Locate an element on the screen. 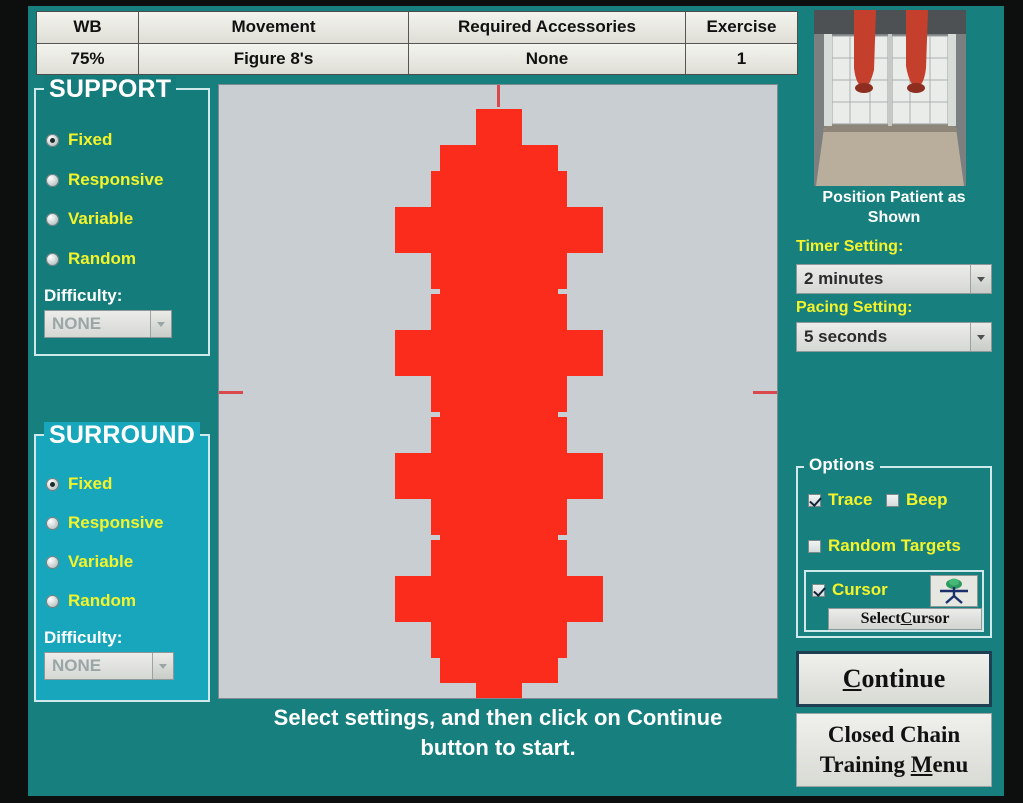  pacing-setting-label: Pacing Setting: is located at coordinates (854, 307).